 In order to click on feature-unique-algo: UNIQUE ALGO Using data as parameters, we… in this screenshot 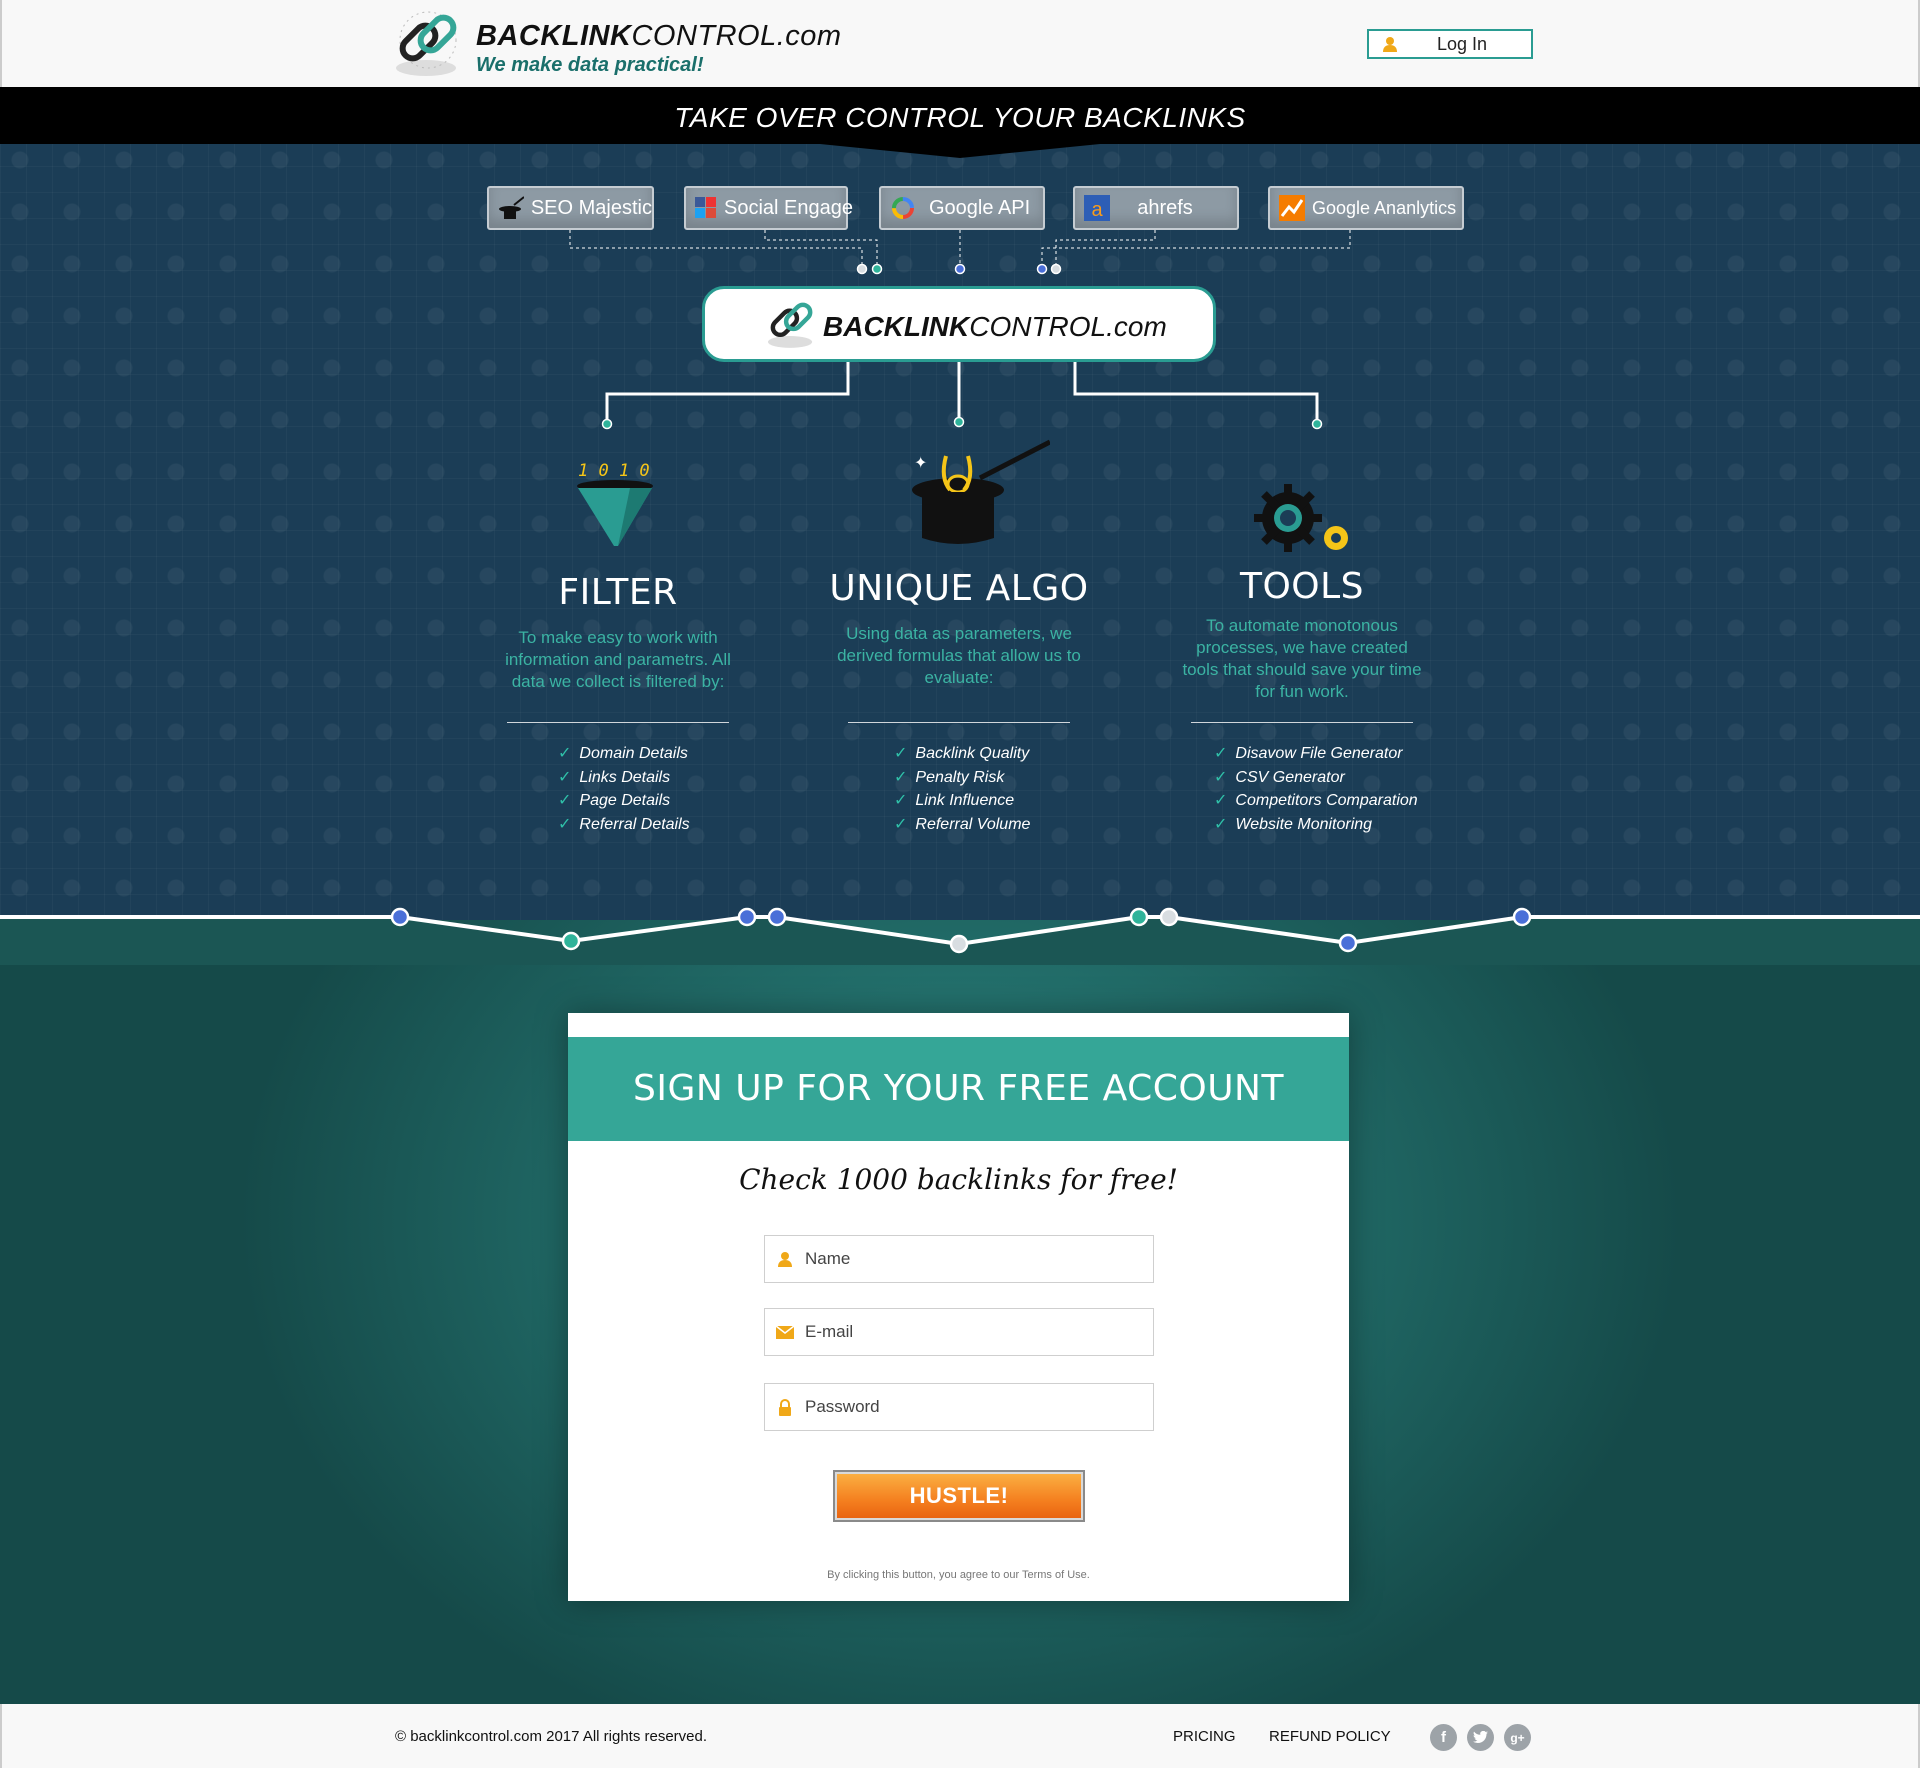, I will do `click(959, 631)`.